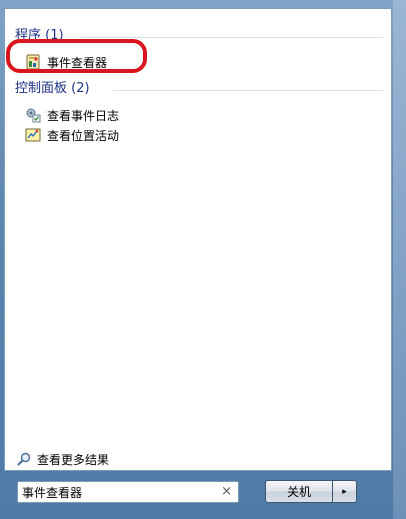 This screenshot has height=519, width=406. Describe the element at coordinates (39, 35) in the screenshot. I see `programs-group-header: 程序 (1)` at that location.